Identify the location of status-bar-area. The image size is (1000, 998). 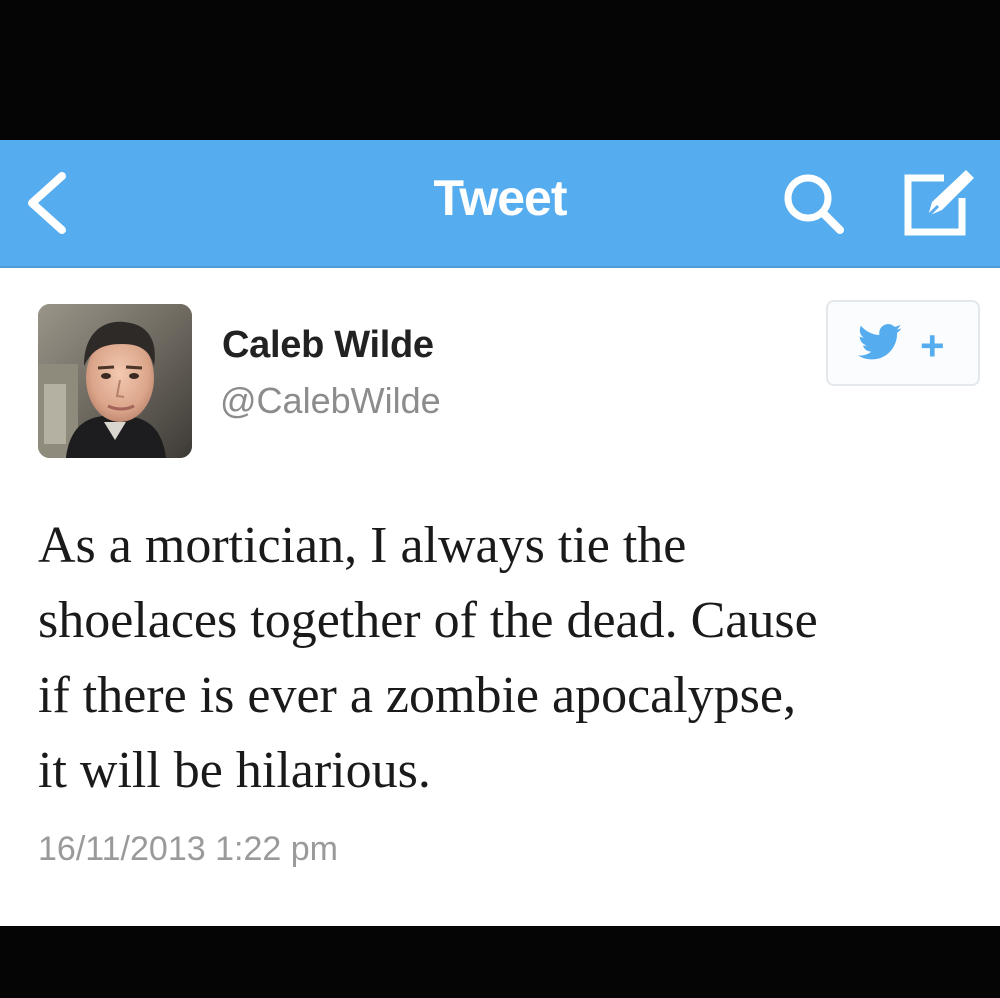
(500, 70).